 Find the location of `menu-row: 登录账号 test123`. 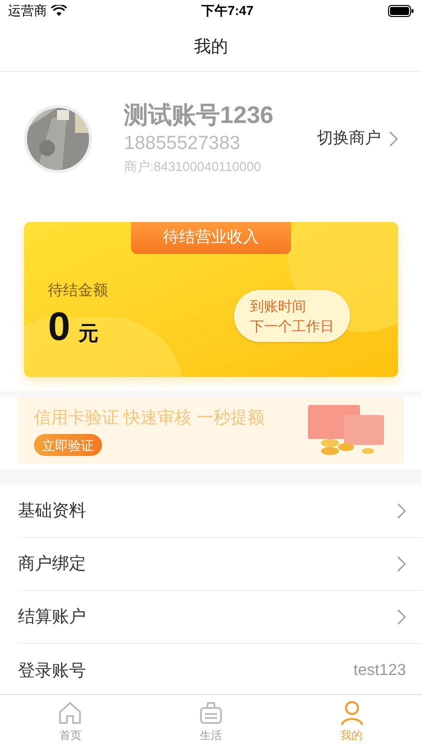

menu-row: 登录账号 test123 is located at coordinates (220, 670).